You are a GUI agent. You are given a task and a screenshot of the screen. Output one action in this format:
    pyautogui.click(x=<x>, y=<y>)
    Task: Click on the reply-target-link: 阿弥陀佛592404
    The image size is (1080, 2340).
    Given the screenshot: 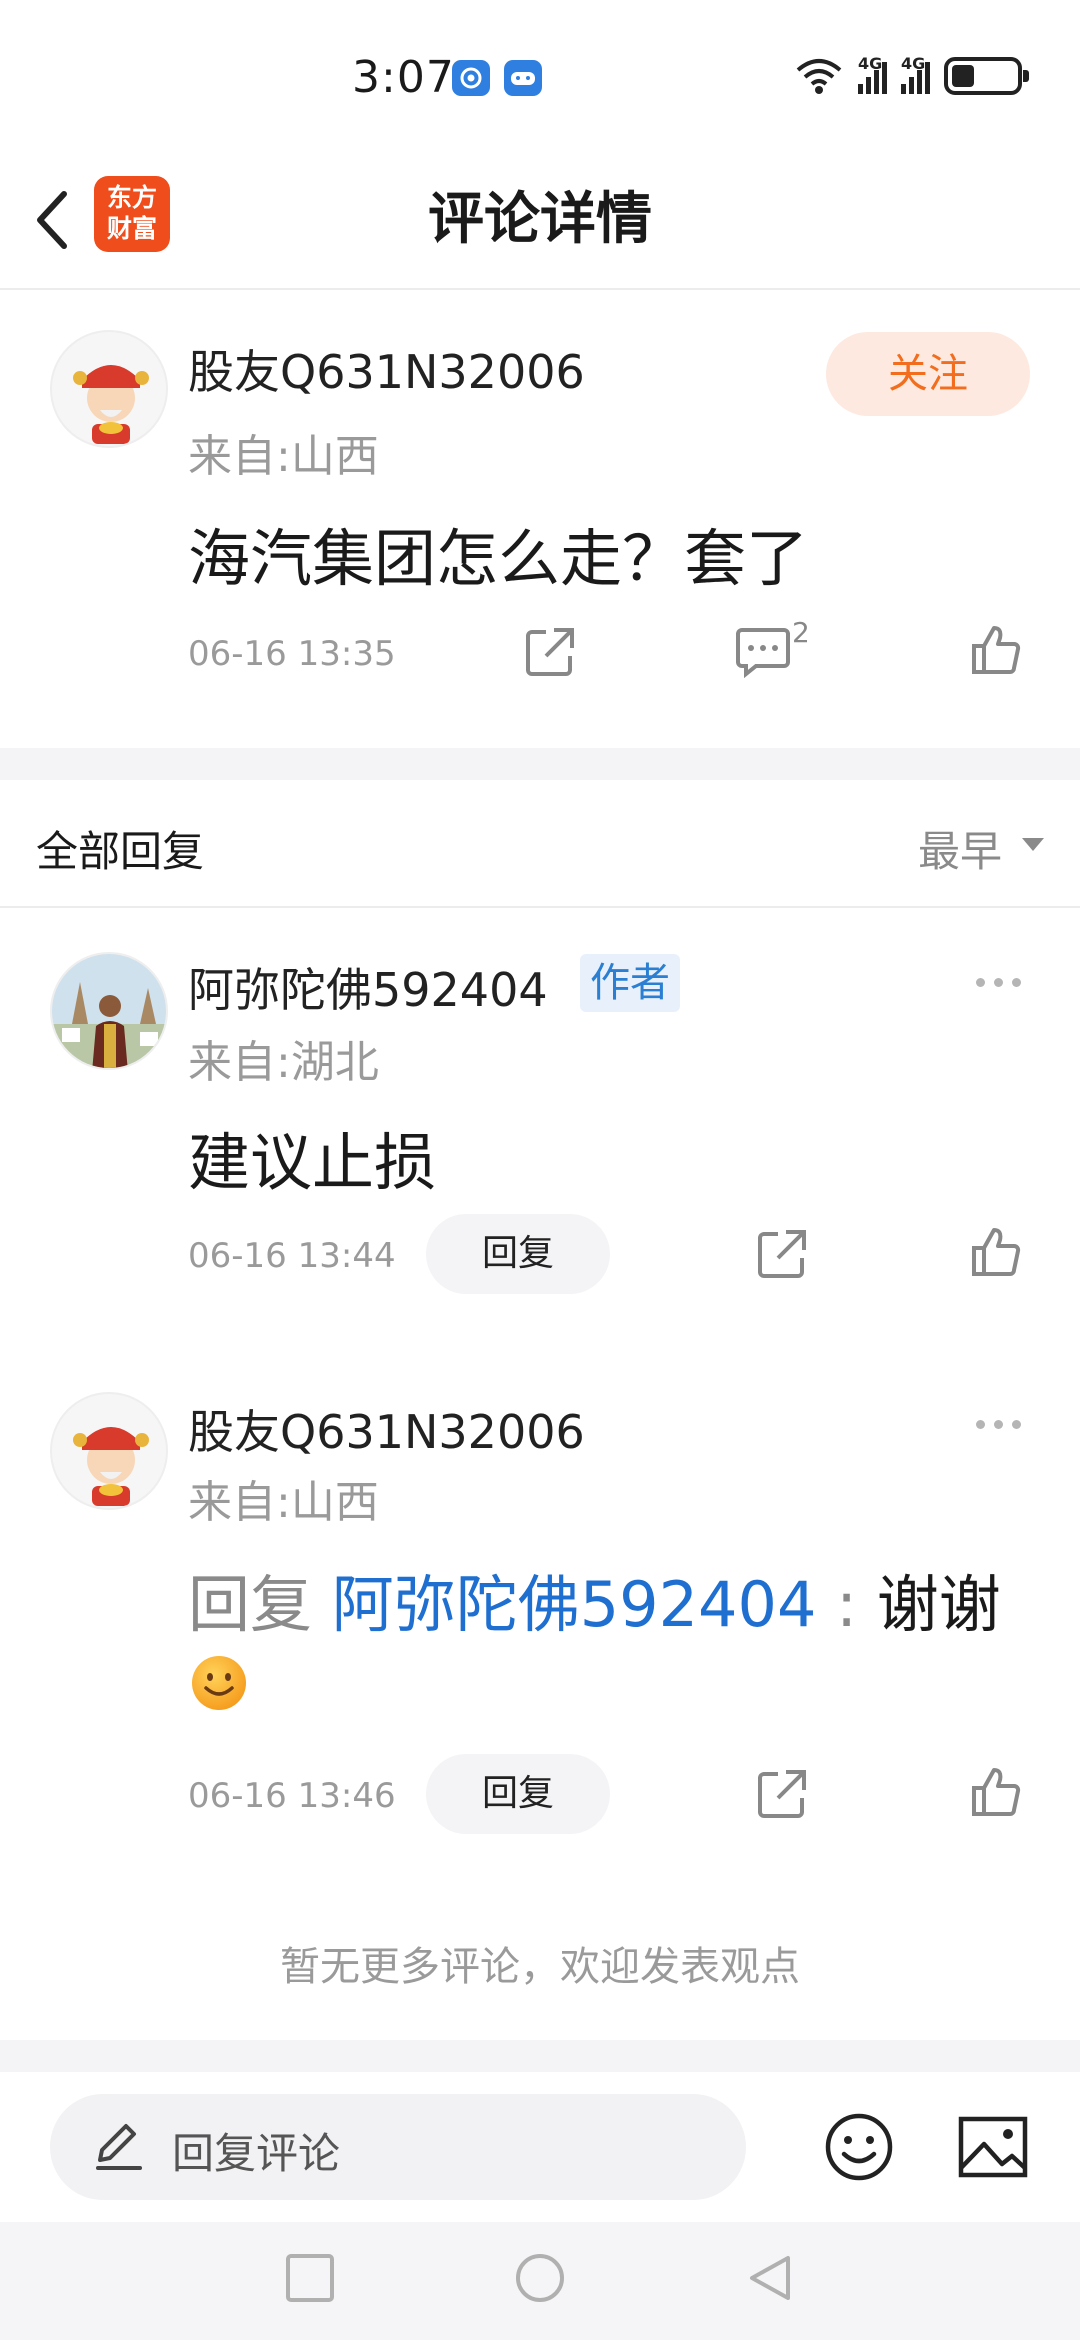 What is the action you would take?
    pyautogui.click(x=574, y=1604)
    